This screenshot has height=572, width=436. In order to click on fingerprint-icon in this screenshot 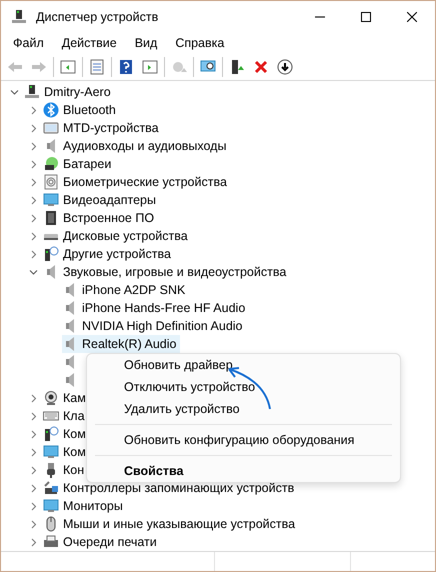, I will do `click(51, 182)`.